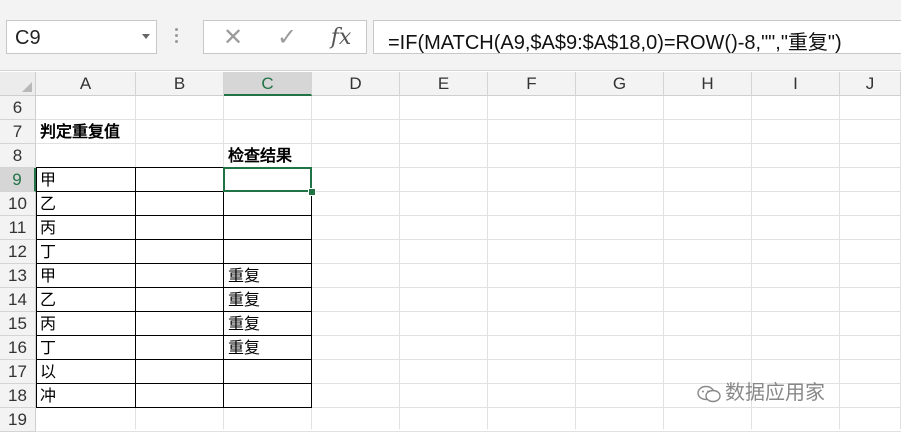 The width and height of the screenshot is (901, 432). Describe the element at coordinates (268, 300) in the screenshot. I see `cell-c14: 重复` at that location.